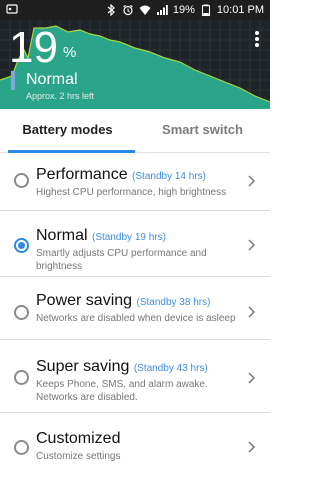  I want to click on tab-smart-switch: Smart switch, so click(202, 131).